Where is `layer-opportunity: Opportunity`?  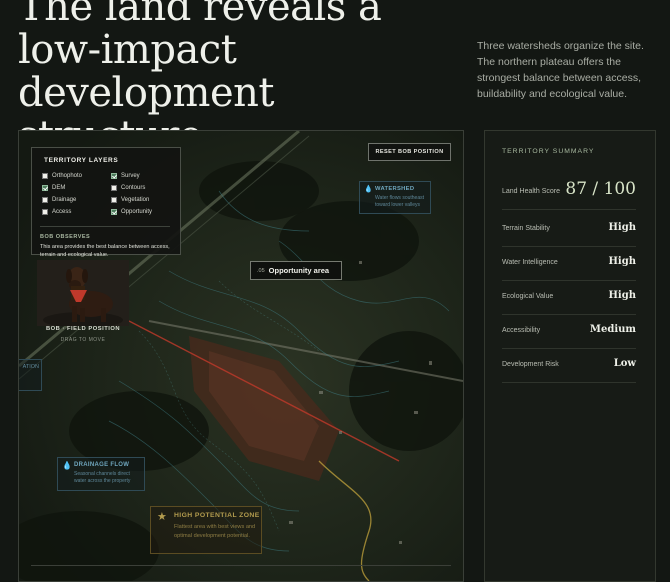 layer-opportunity: Opportunity is located at coordinates (131, 212).